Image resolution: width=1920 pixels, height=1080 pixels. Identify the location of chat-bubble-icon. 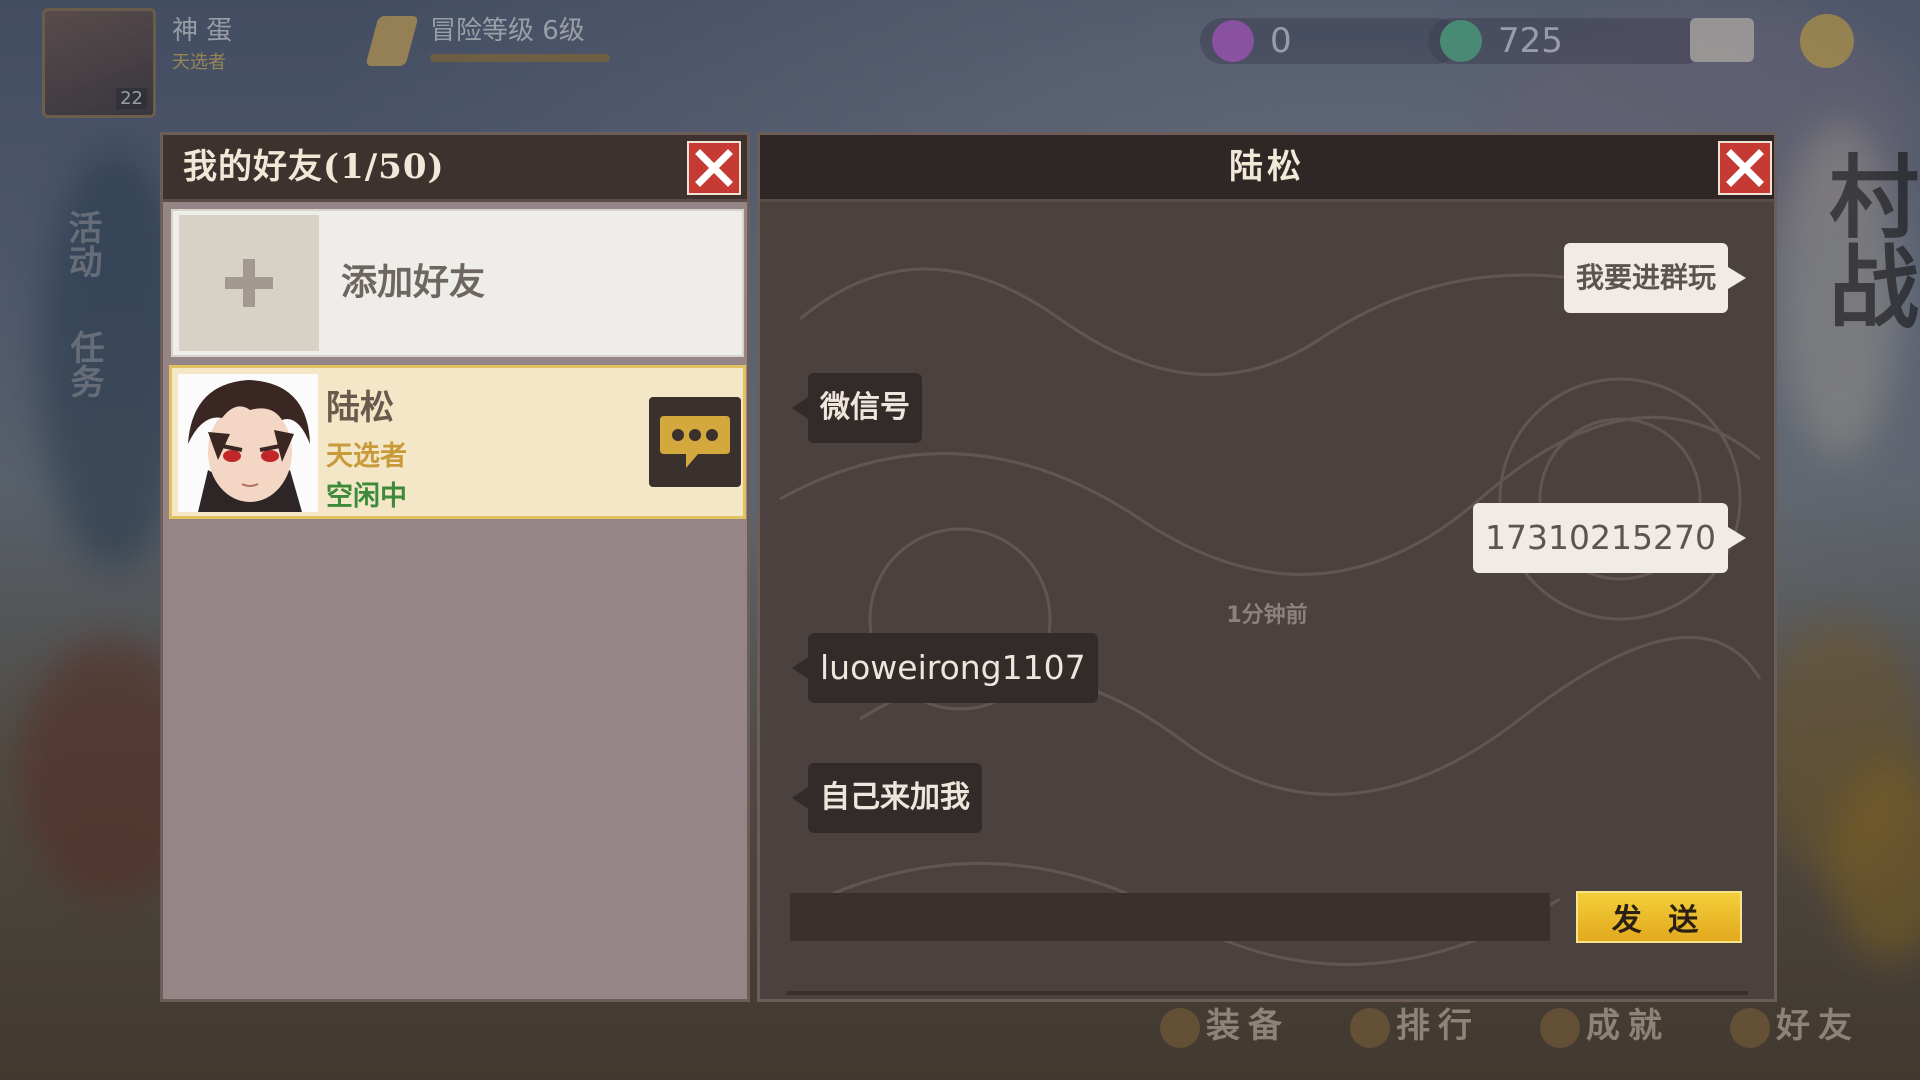
(695, 442).